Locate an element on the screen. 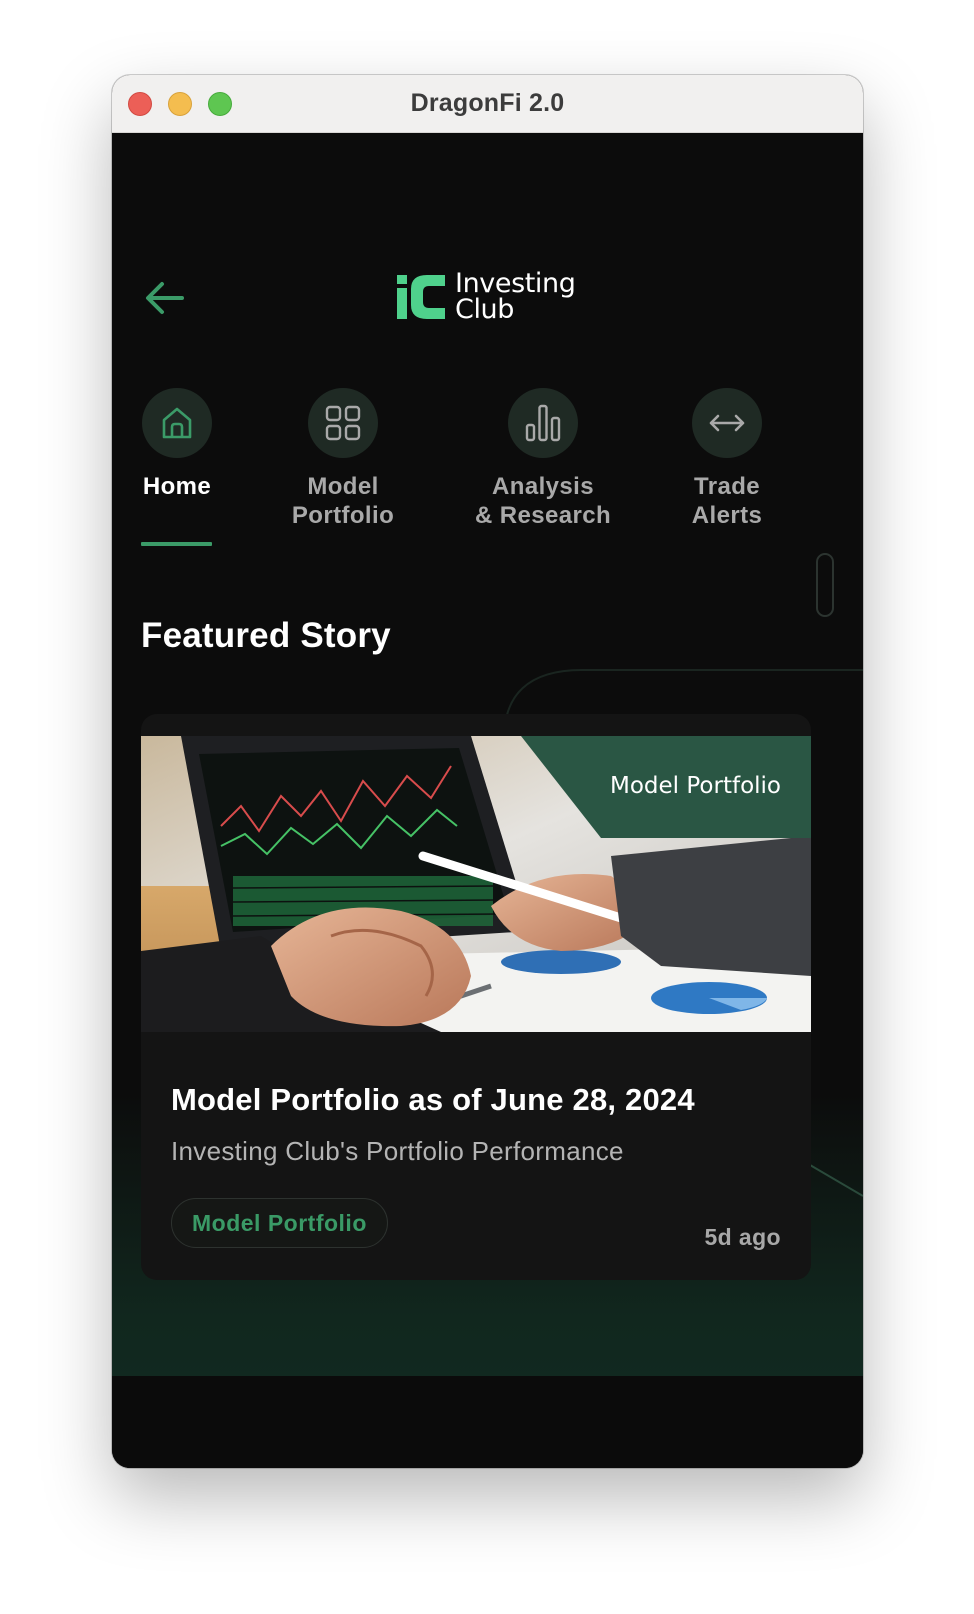  arrow-left-icon is located at coordinates (165, 298).